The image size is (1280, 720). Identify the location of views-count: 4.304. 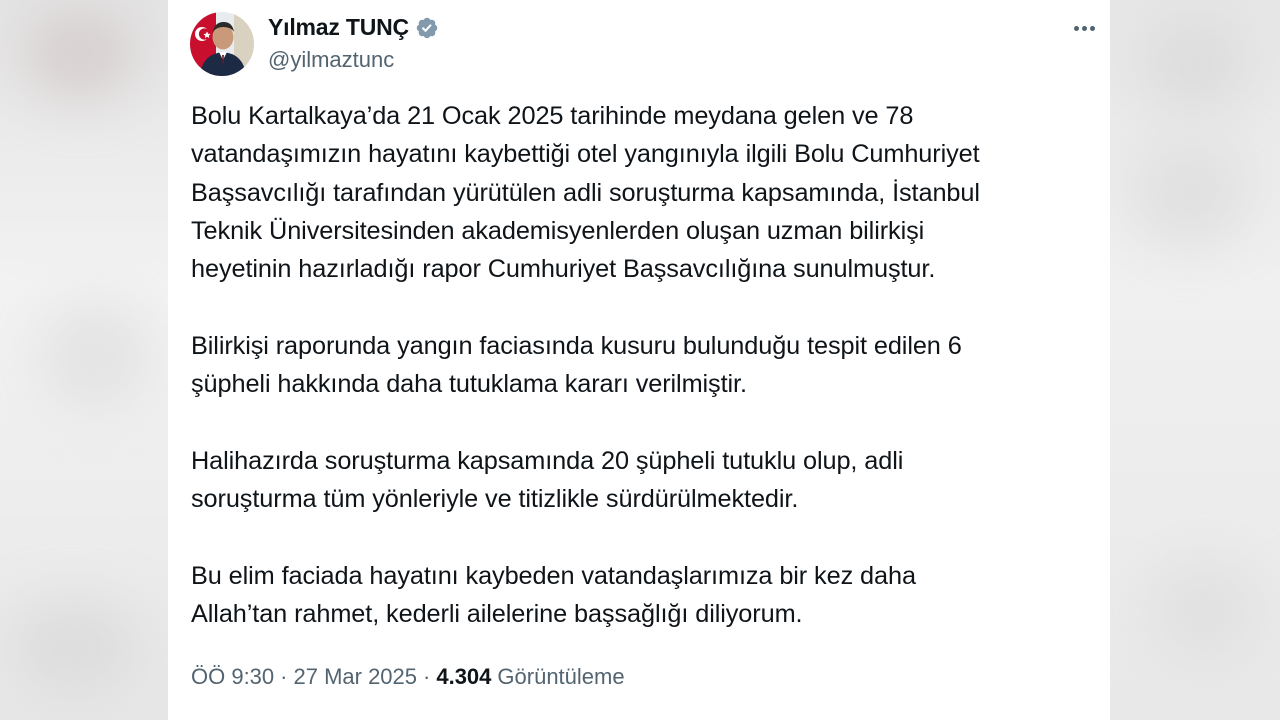
(464, 676).